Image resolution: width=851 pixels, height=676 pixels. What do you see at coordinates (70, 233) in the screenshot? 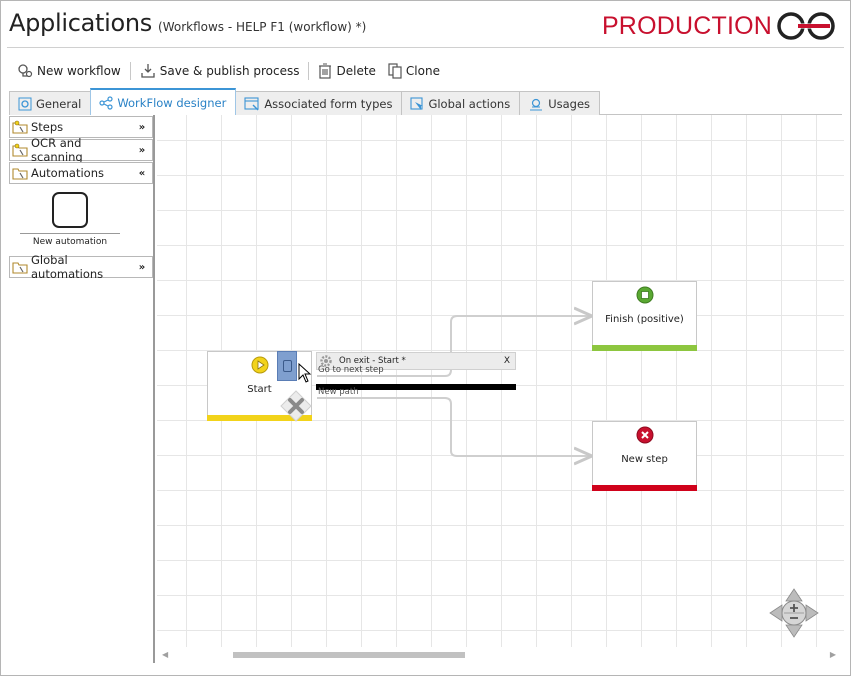
I see `tool-divider` at bounding box center [70, 233].